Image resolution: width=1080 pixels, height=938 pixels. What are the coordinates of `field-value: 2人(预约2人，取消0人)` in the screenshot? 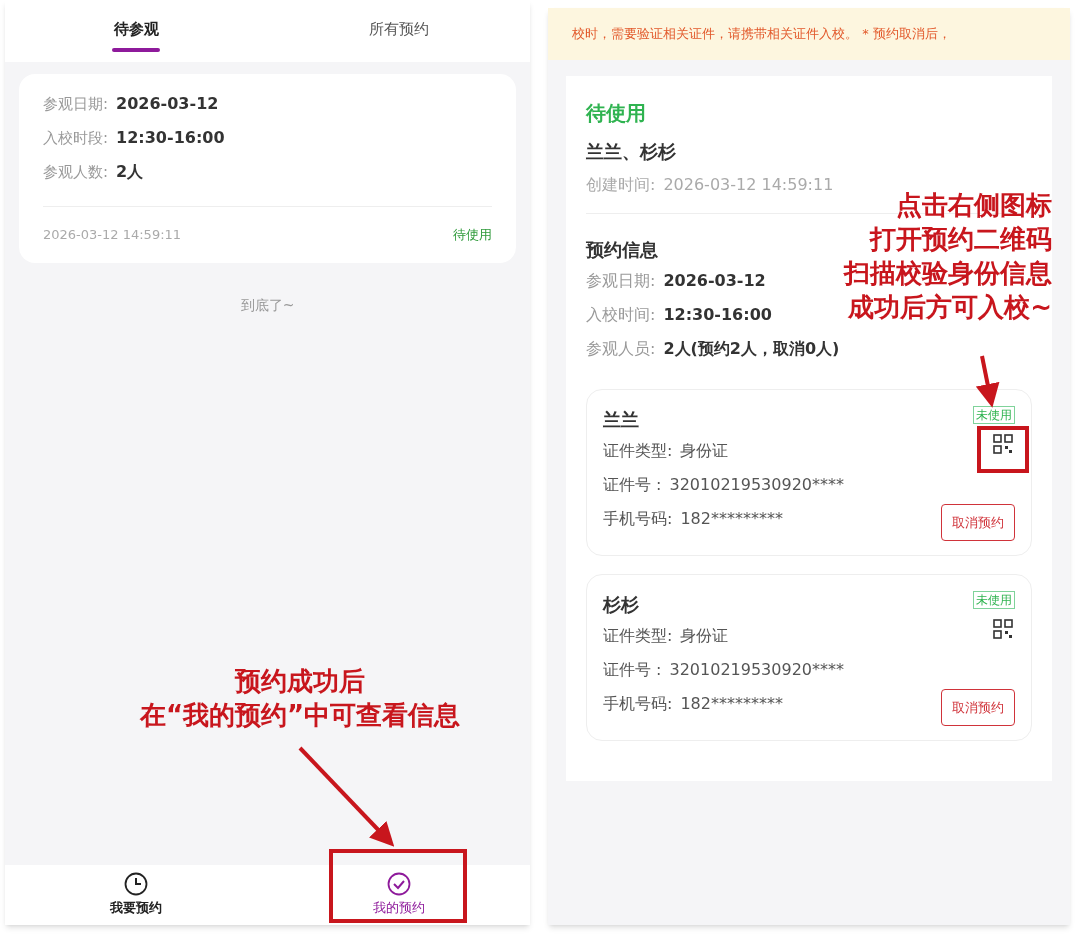 It's located at (751, 349).